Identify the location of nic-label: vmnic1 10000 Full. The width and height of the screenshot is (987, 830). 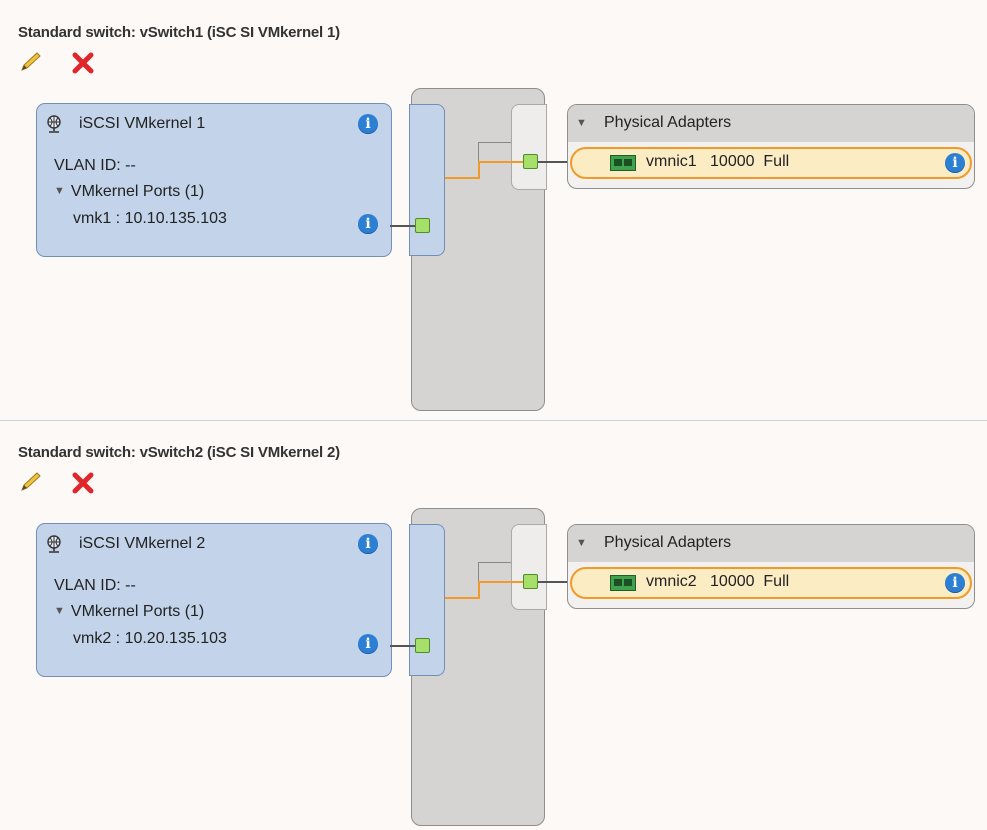
(718, 161).